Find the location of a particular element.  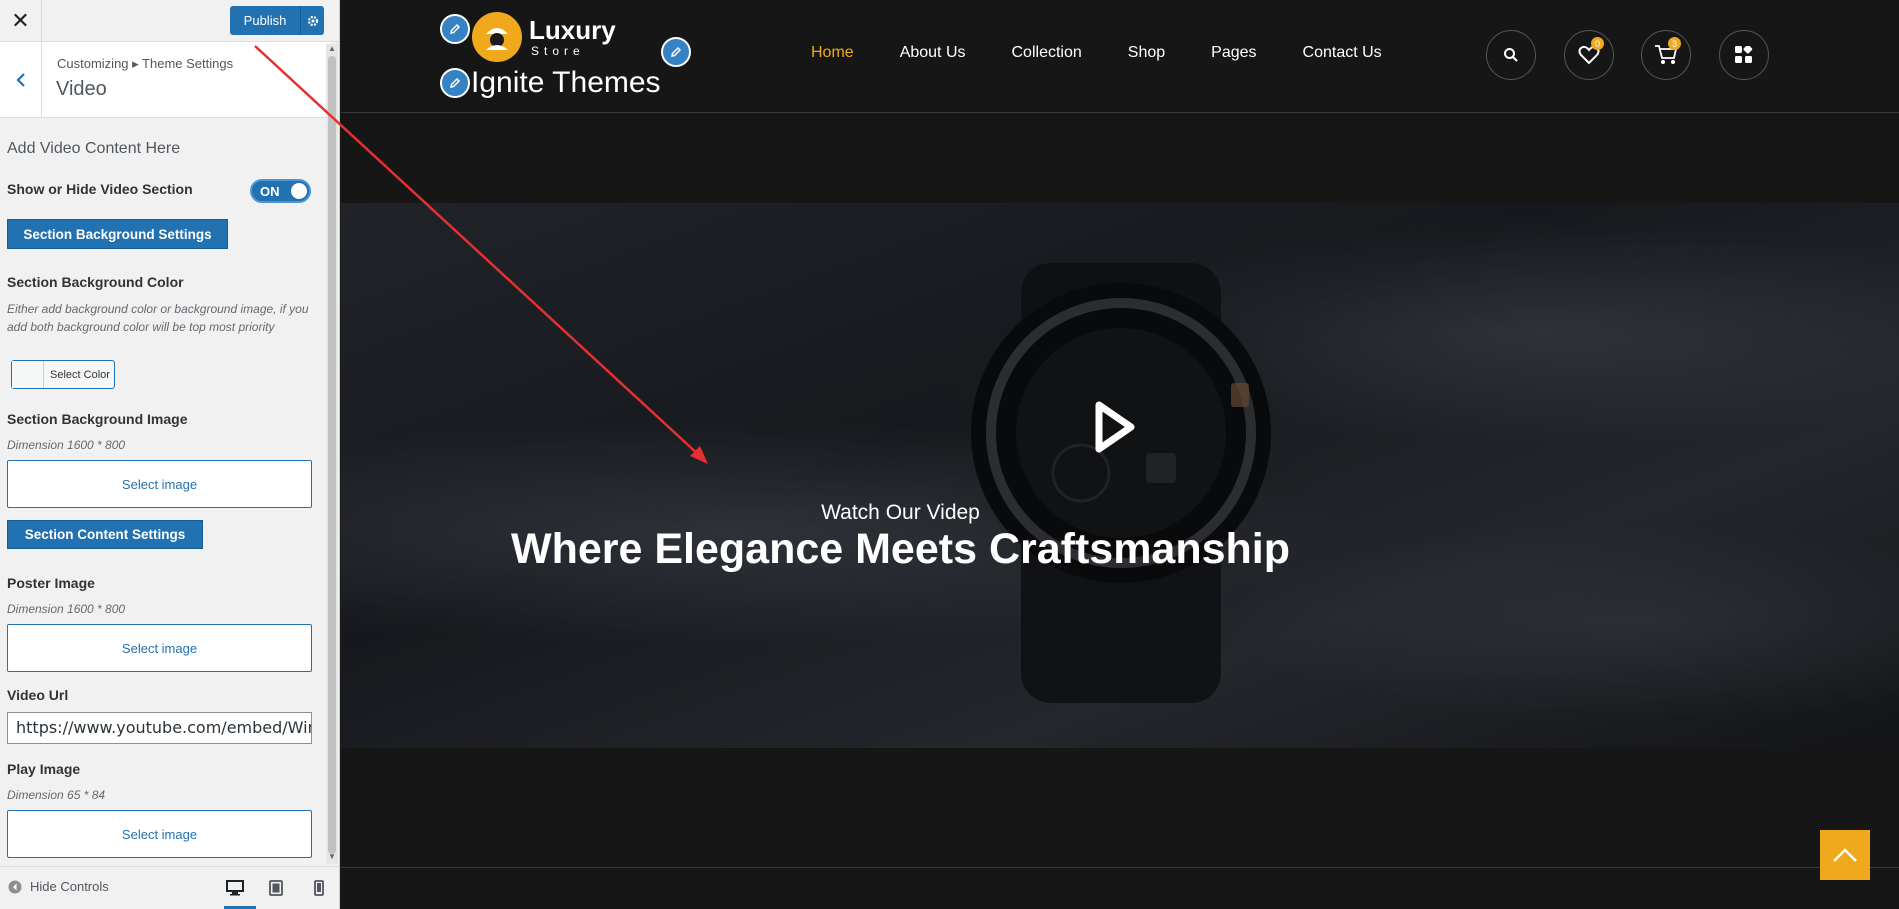

hide-controls-label: Hide Controls is located at coordinates (69, 886).